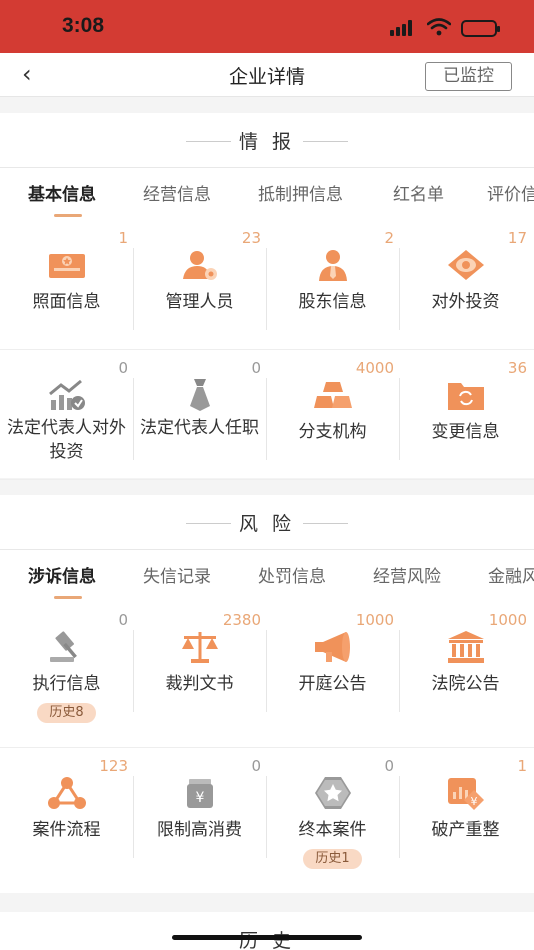  I want to click on tab-financial-risk: 金融风险, so click(511, 574).